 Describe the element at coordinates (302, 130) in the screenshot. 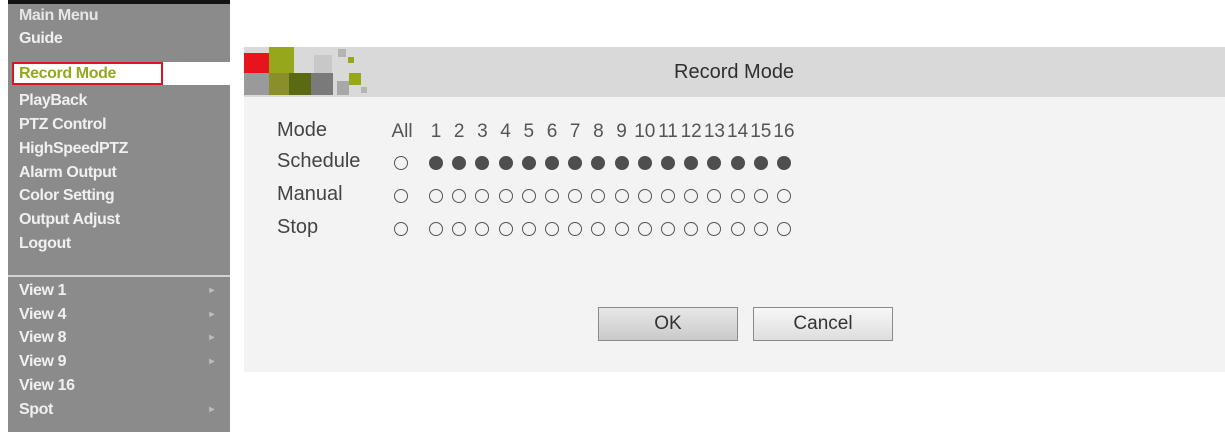

I see `mode-label: Mode` at that location.